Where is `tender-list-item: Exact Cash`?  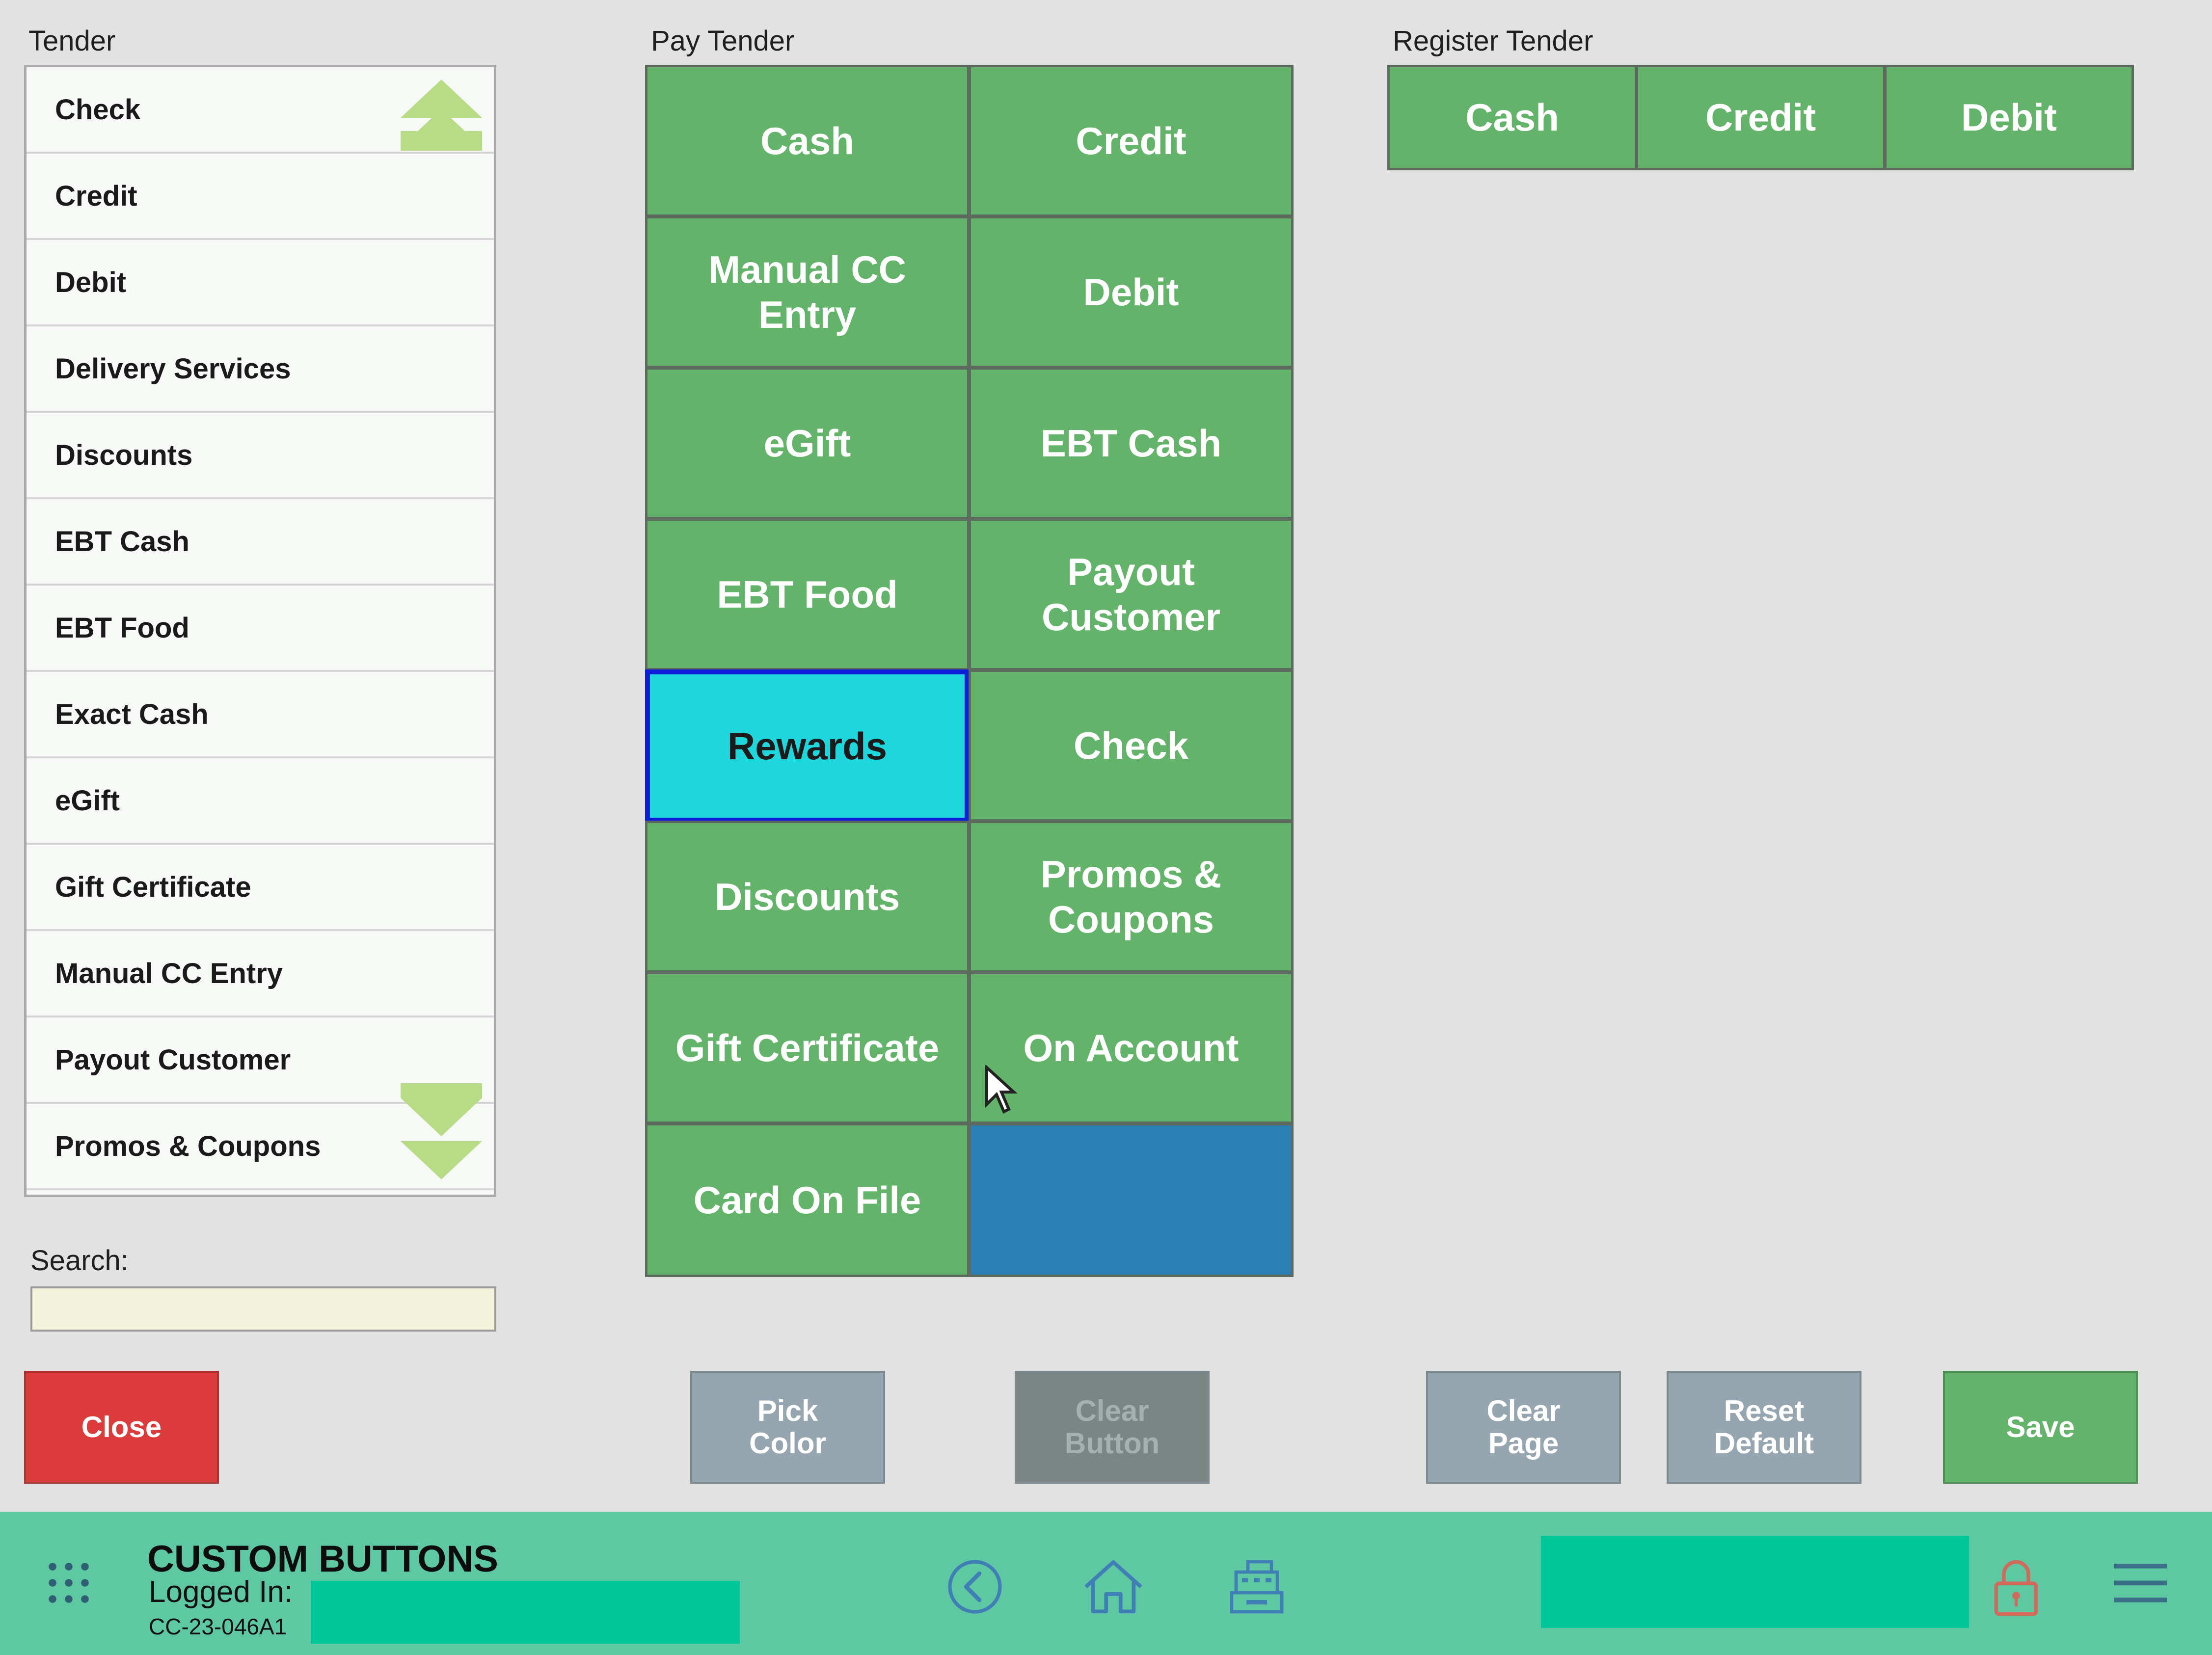 tender-list-item: Exact Cash is located at coordinates (260, 715).